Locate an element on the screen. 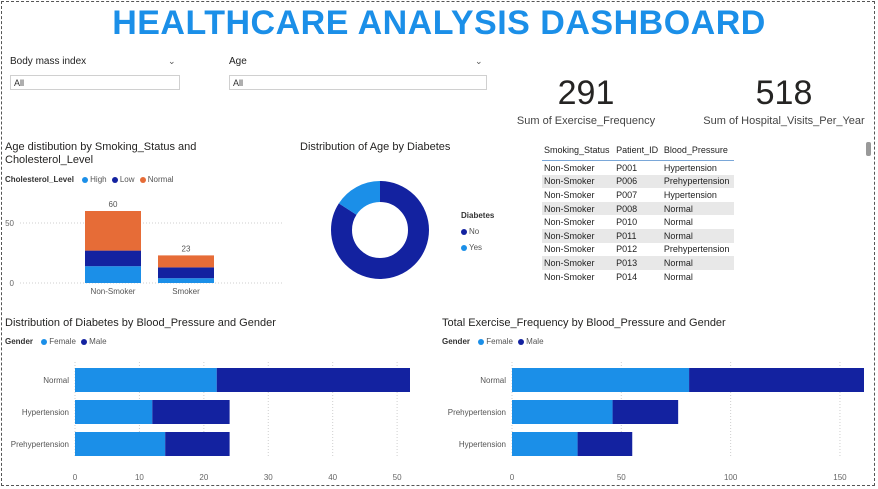 This screenshot has height=489, width=878. kpi-value: 291 is located at coordinates (586, 93).